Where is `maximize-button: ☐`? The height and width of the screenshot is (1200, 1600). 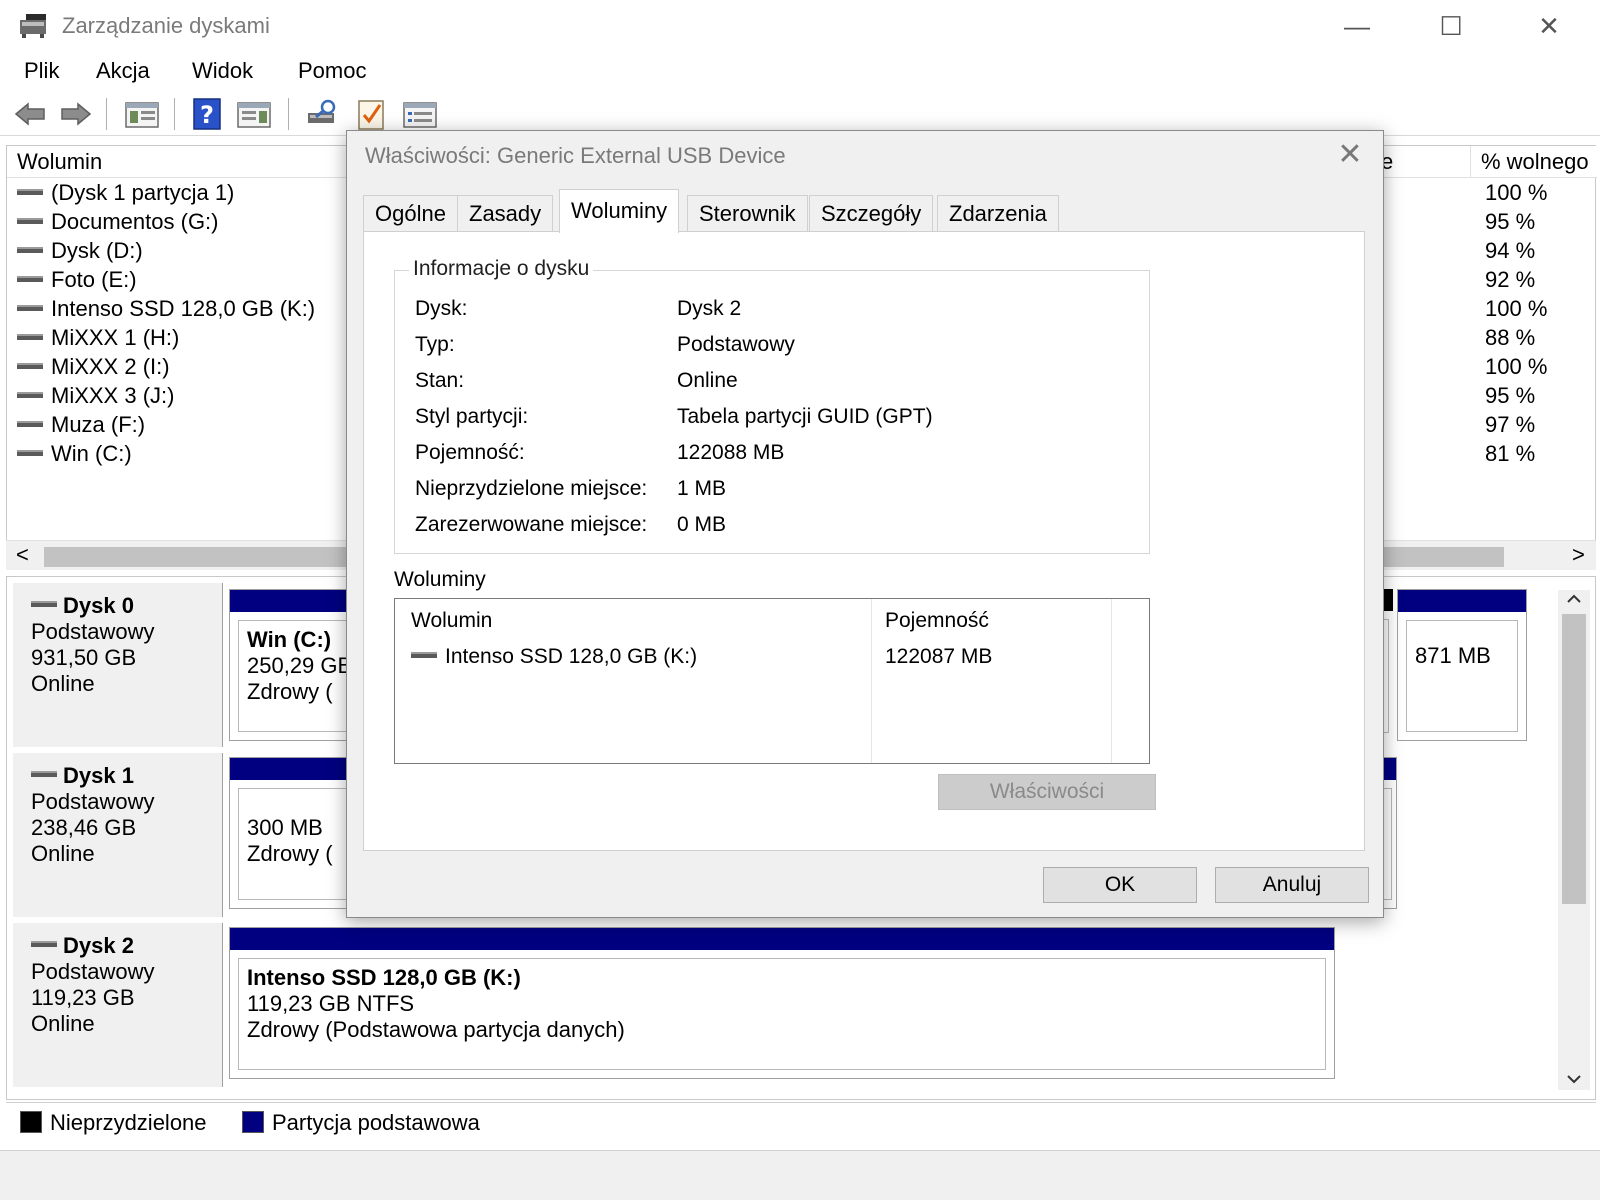
maximize-button: ☐ is located at coordinates (1451, 26).